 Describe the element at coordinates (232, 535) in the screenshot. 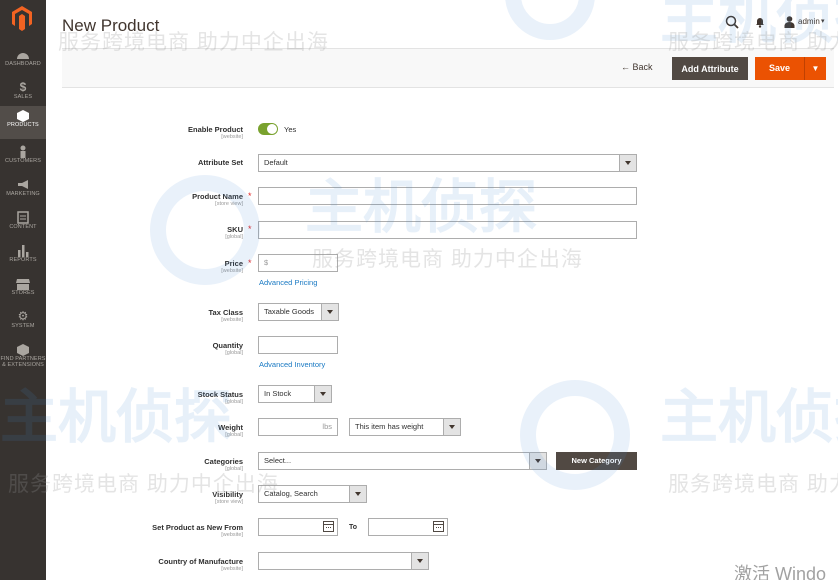

I see `new-from-scope: [website]` at that location.